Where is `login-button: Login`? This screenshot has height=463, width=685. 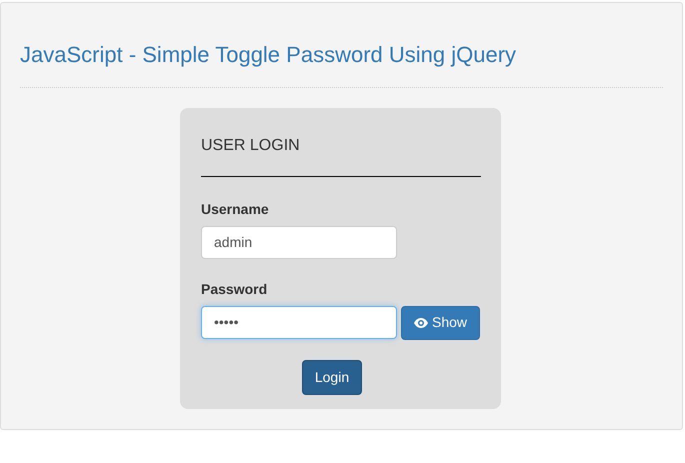 login-button: Login is located at coordinates (332, 377).